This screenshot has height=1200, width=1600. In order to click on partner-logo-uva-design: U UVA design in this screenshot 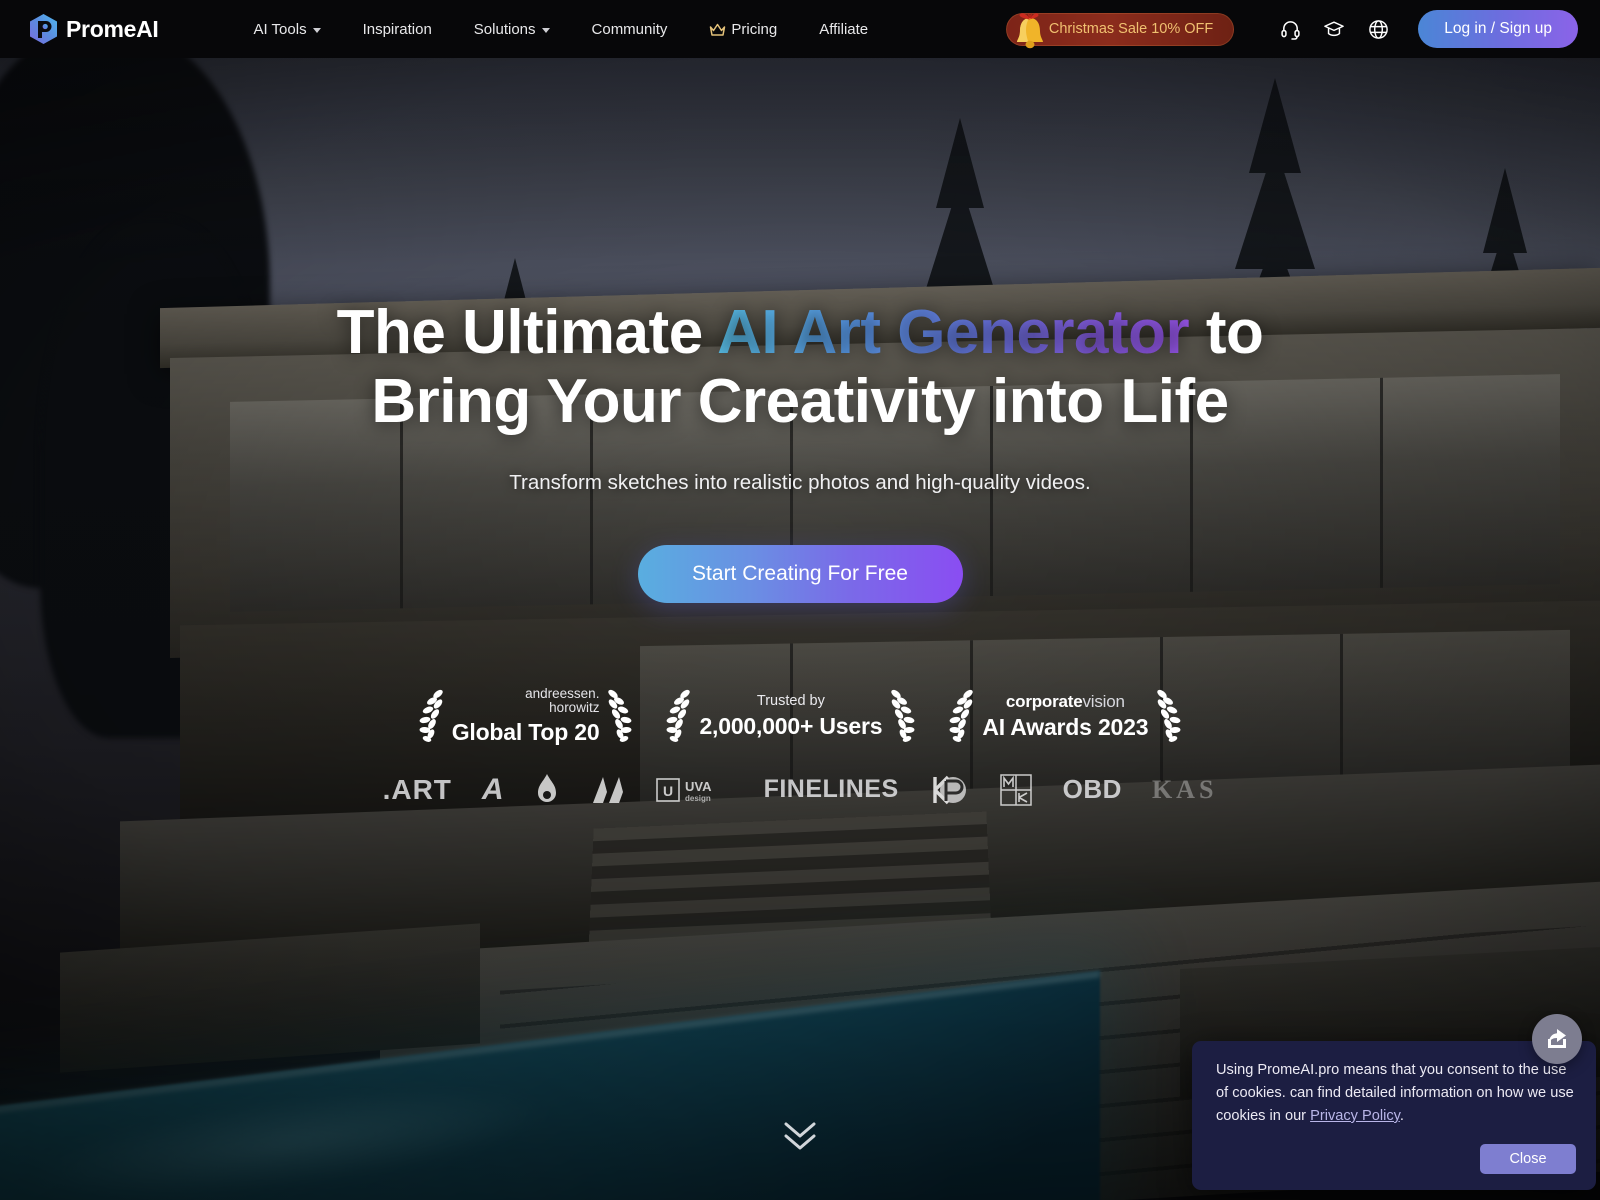, I will do `click(694, 790)`.